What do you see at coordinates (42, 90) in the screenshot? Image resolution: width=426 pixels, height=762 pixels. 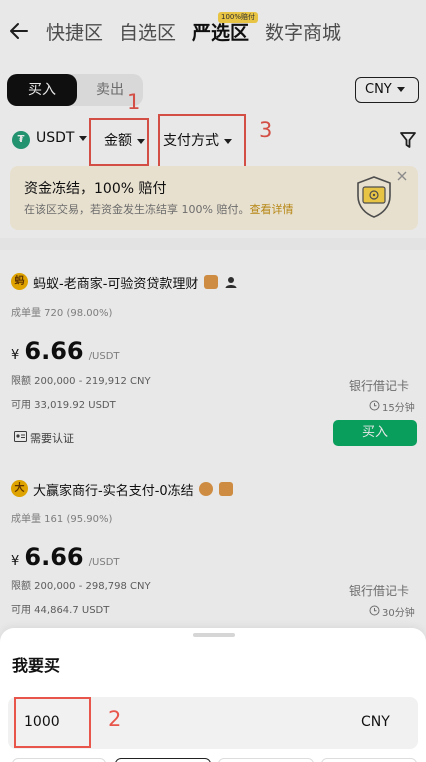 I see `buy-tab: 买入` at bounding box center [42, 90].